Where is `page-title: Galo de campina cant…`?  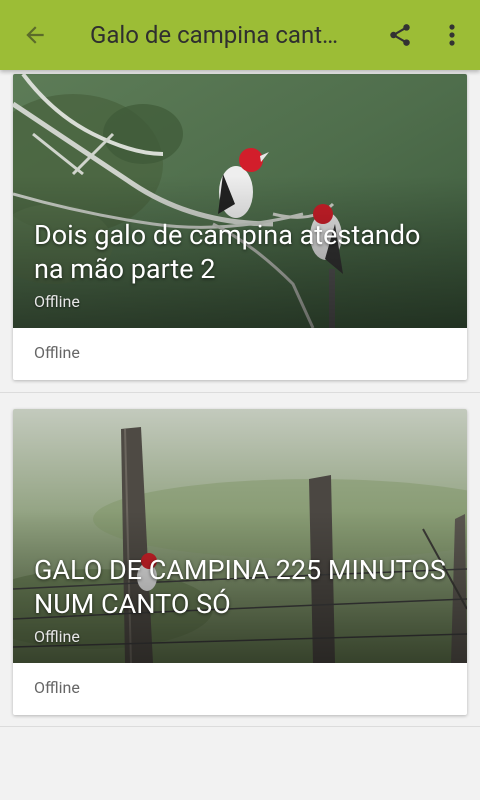 page-title: Galo de campina cant… is located at coordinates (214, 35).